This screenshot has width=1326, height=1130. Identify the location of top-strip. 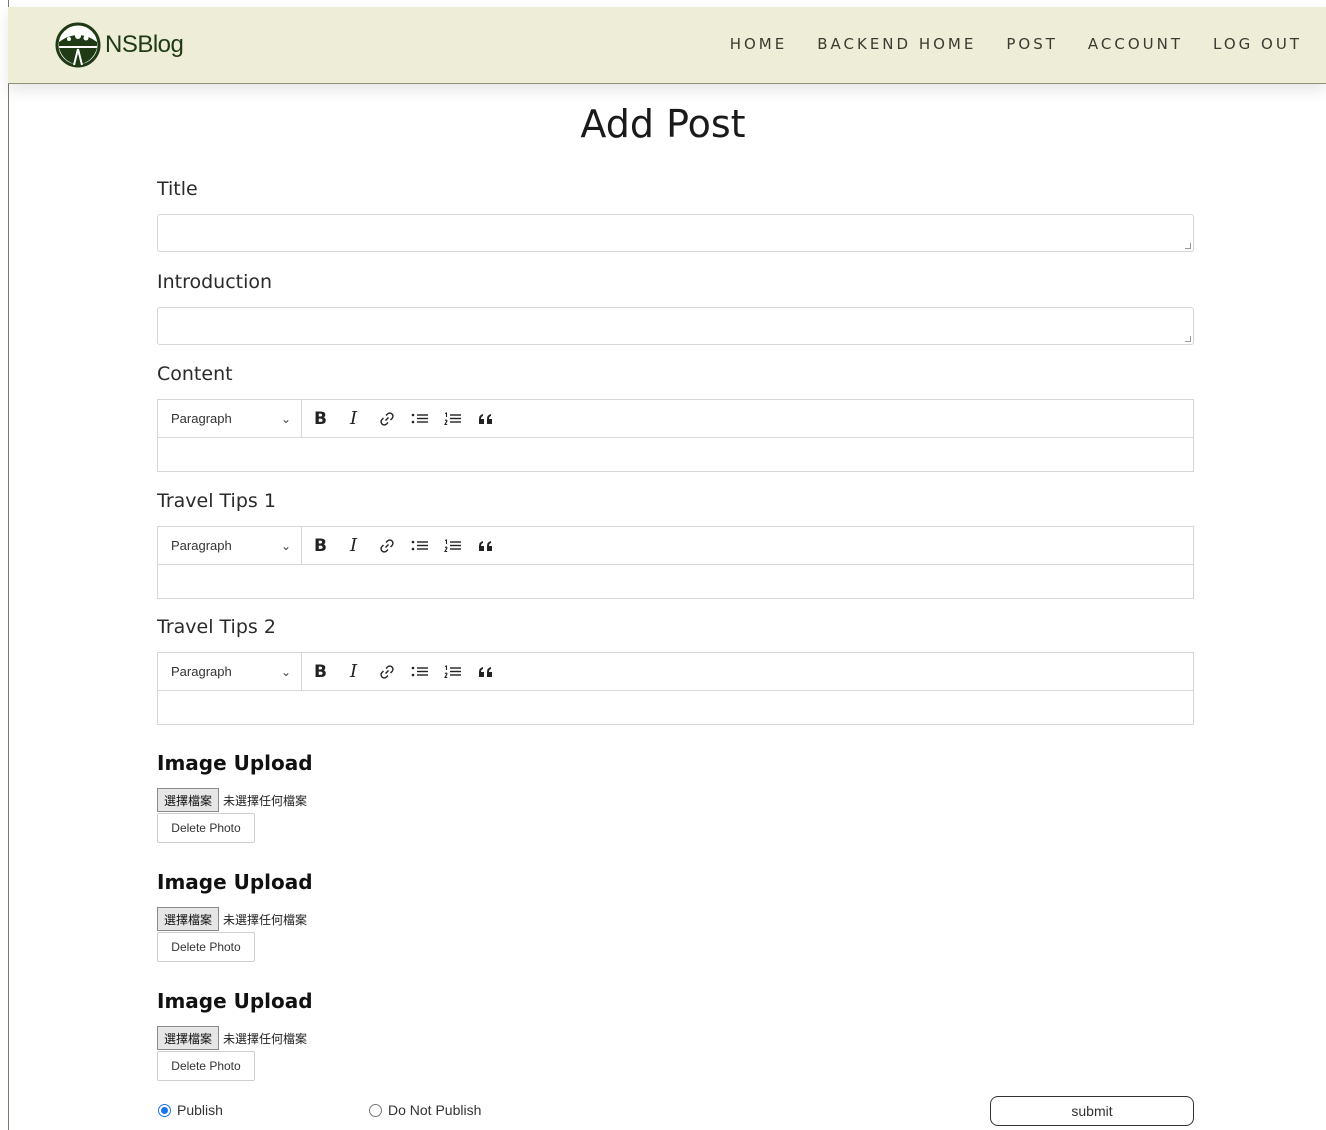
(663, 3).